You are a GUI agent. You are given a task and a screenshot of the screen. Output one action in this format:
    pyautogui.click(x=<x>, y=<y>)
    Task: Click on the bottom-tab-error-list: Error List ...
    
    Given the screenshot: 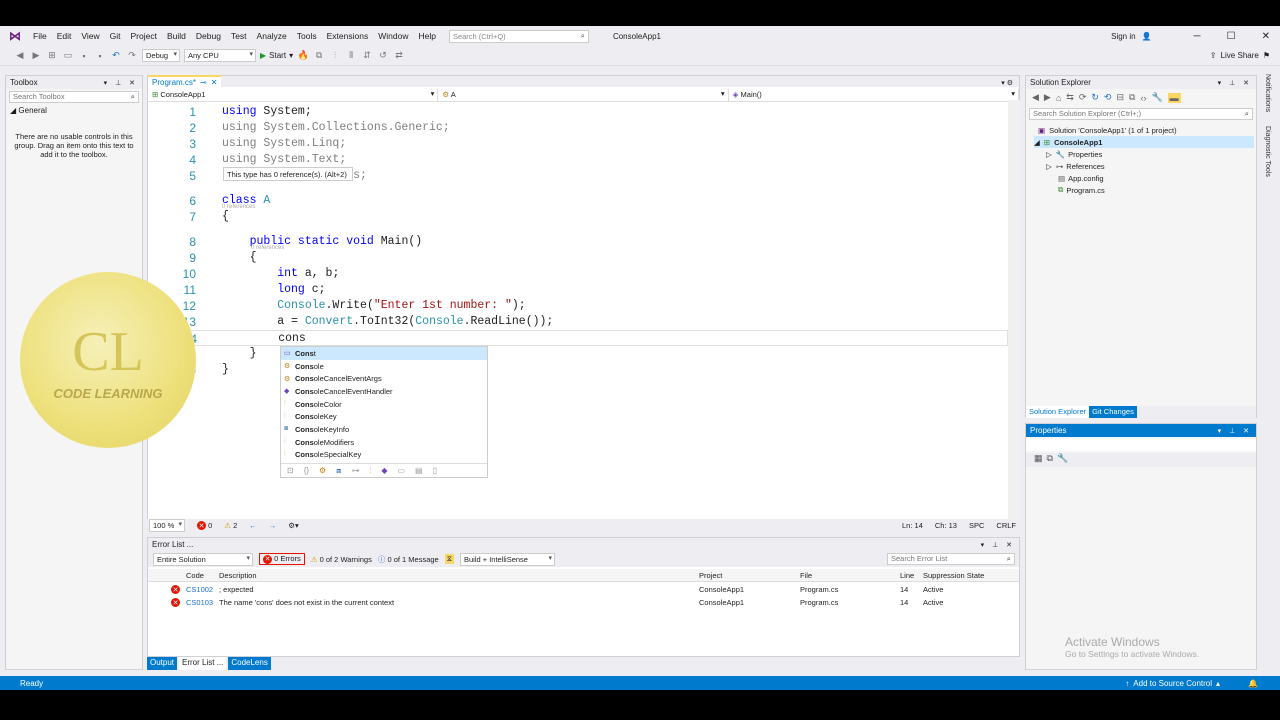 What is the action you would take?
    pyautogui.click(x=203, y=663)
    